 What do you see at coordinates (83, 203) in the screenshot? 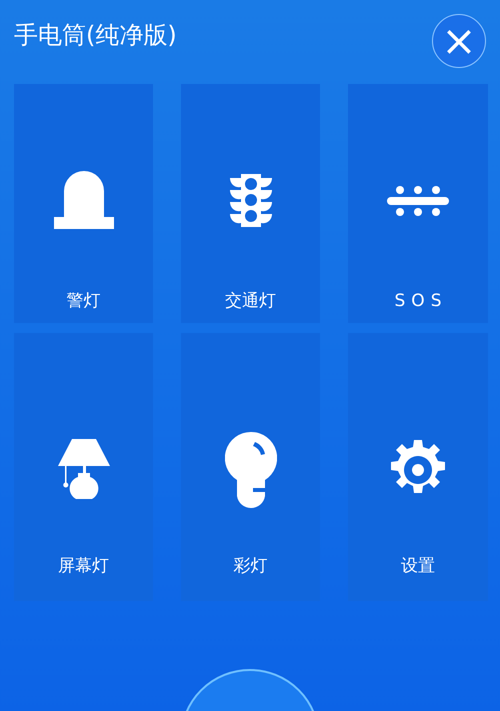
I see `mode-tile: 警灯` at bounding box center [83, 203].